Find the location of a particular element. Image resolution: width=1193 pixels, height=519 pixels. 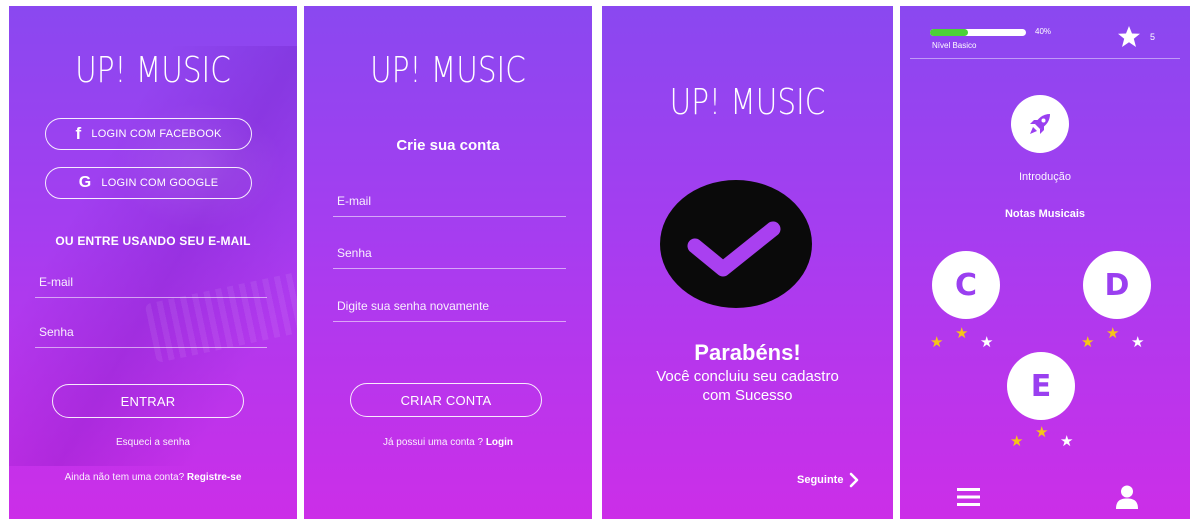

menu-icon is located at coordinates (968, 497).